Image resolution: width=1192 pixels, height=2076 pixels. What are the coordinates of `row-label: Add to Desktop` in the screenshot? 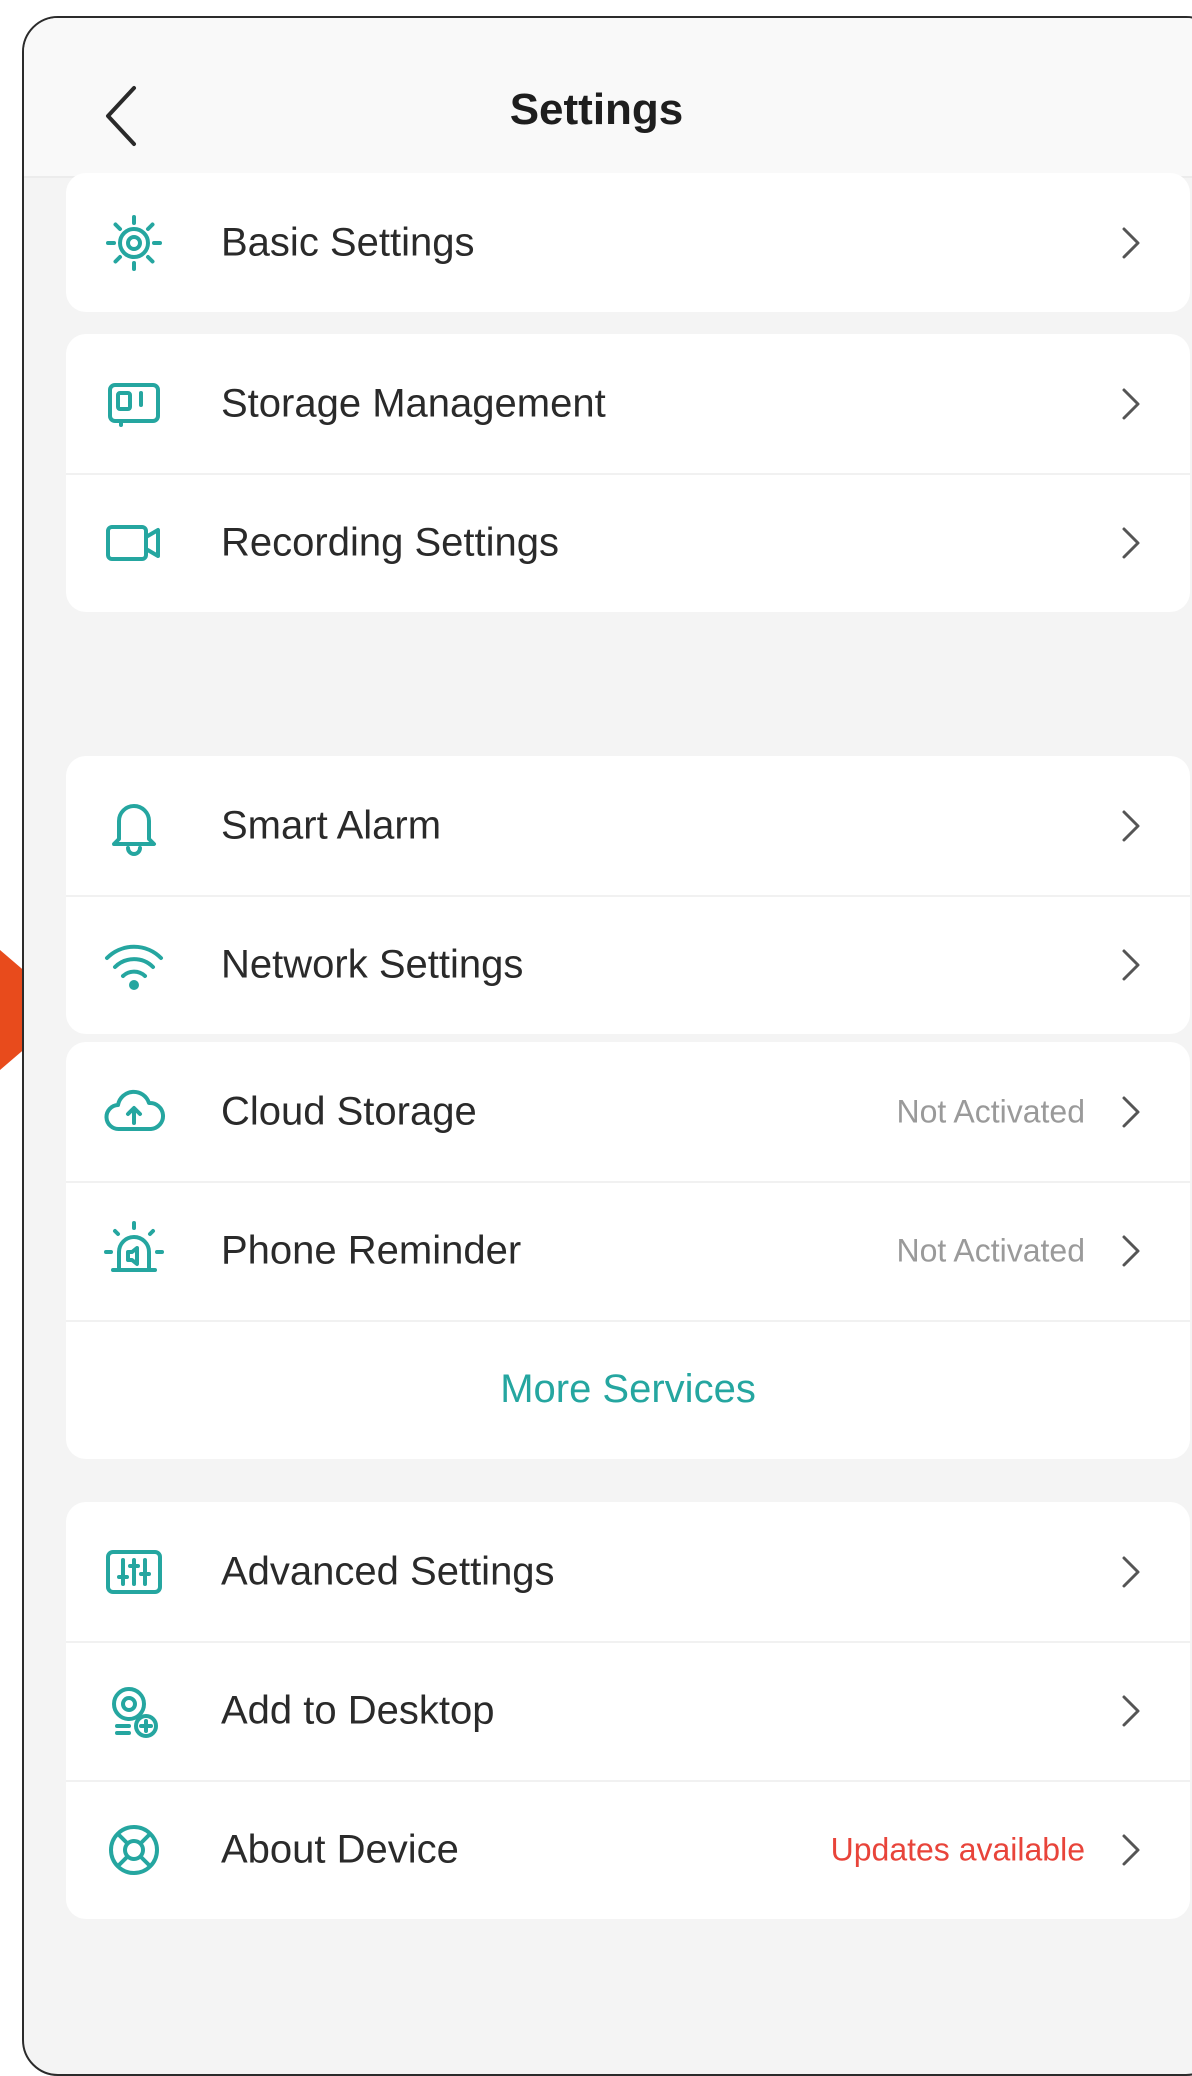 It's located at (358, 1710).